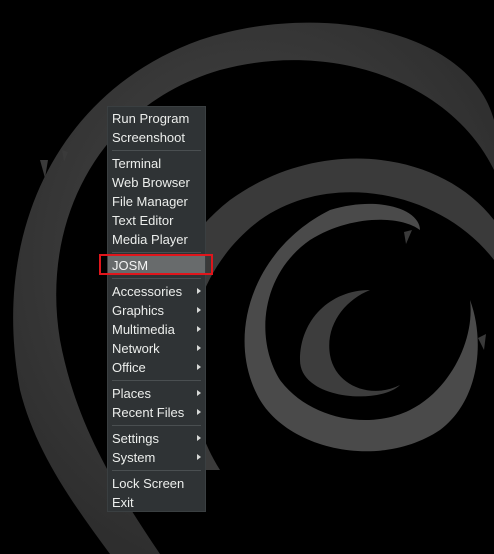  I want to click on menu-item-system: System, so click(156, 457).